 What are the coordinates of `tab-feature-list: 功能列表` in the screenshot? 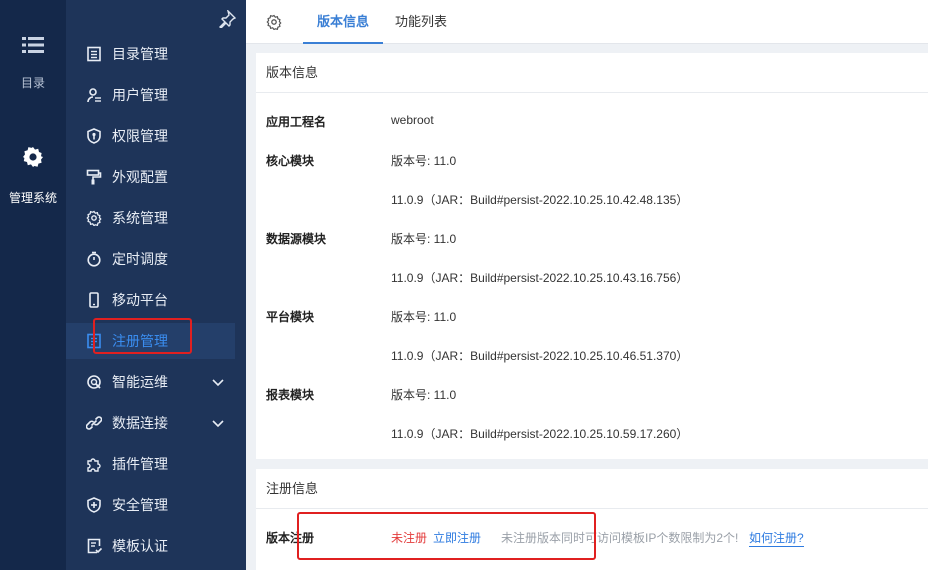 It's located at (421, 22).